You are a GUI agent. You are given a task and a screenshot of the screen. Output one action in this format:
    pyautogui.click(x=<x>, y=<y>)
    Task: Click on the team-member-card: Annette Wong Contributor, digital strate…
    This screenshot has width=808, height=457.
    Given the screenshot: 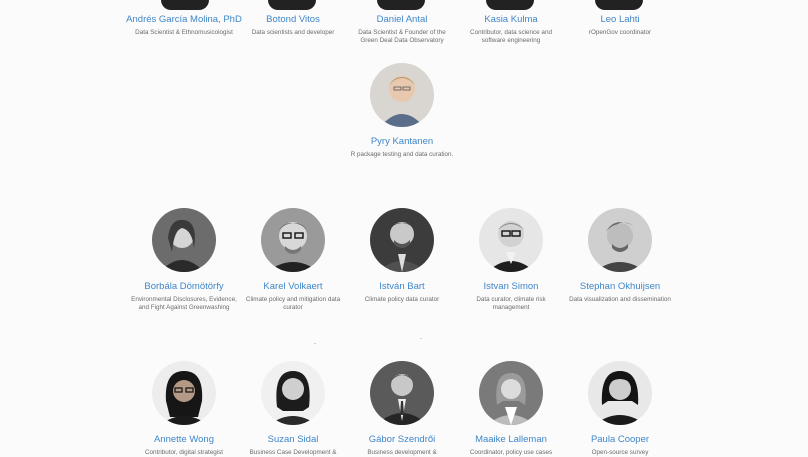 What is the action you would take?
    pyautogui.click(x=184, y=409)
    